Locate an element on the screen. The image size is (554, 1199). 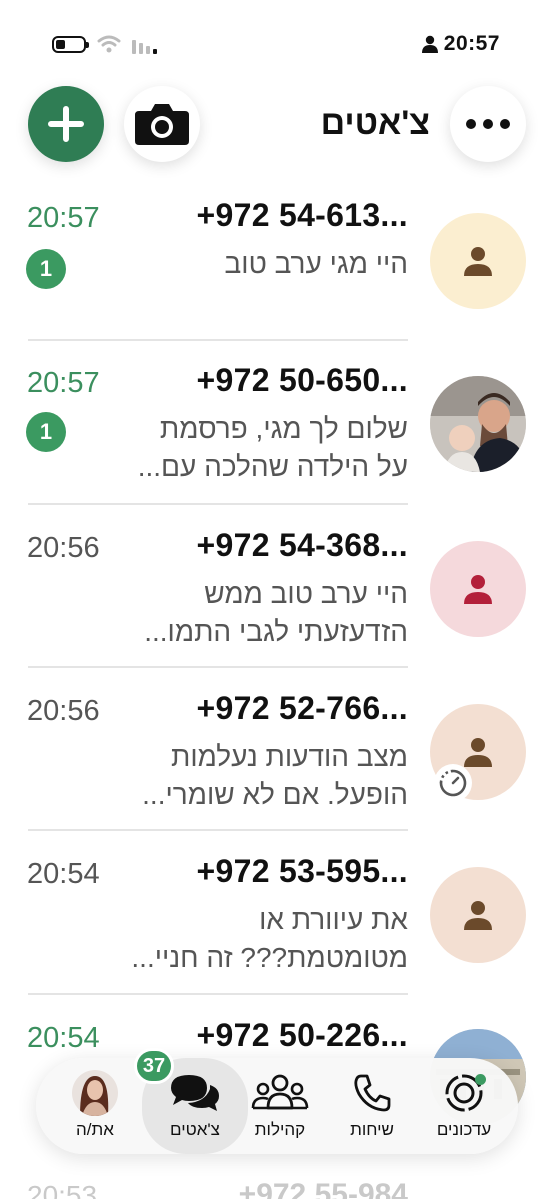
tab-calls: שיחות is located at coordinates (372, 1106).